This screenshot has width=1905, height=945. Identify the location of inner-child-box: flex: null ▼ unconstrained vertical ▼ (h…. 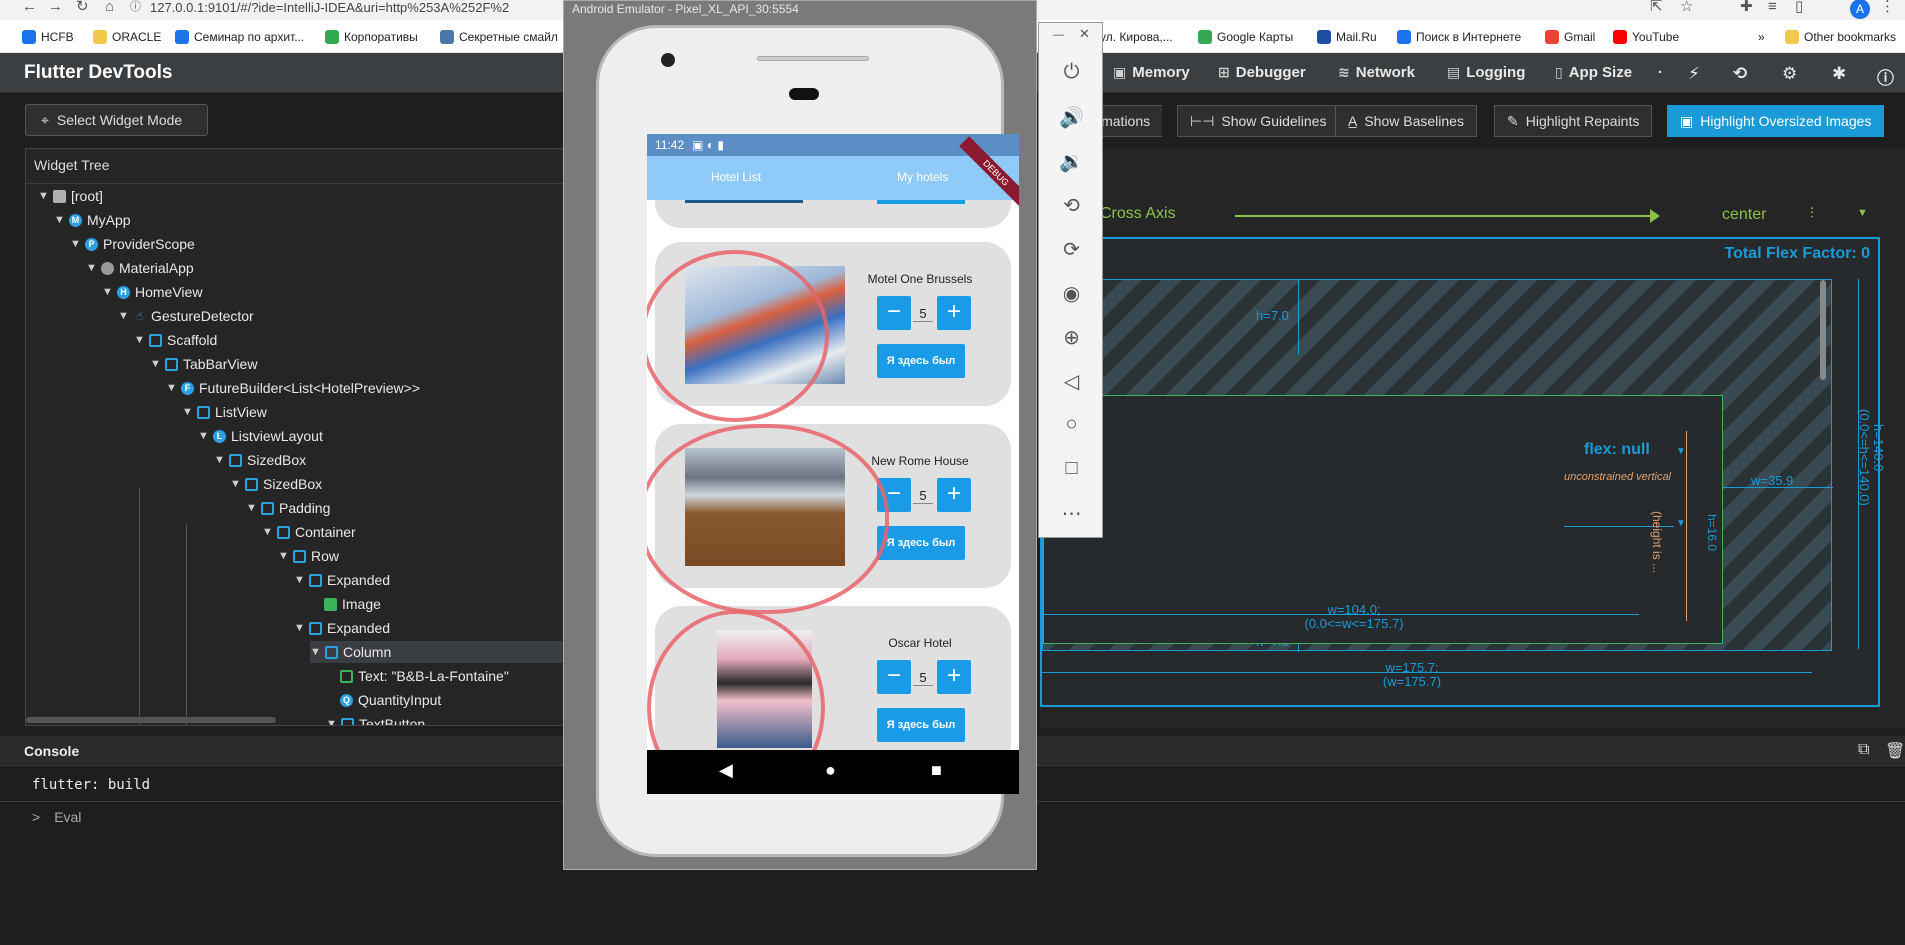
(1383, 519).